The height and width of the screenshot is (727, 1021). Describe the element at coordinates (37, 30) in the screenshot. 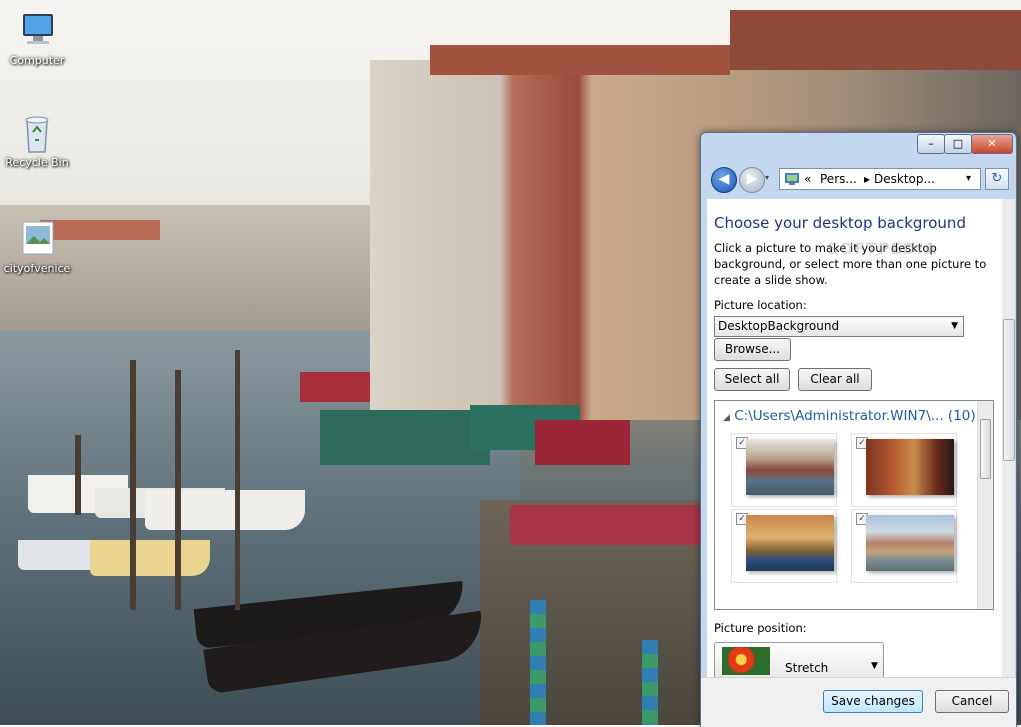

I see `computer-icon` at that location.